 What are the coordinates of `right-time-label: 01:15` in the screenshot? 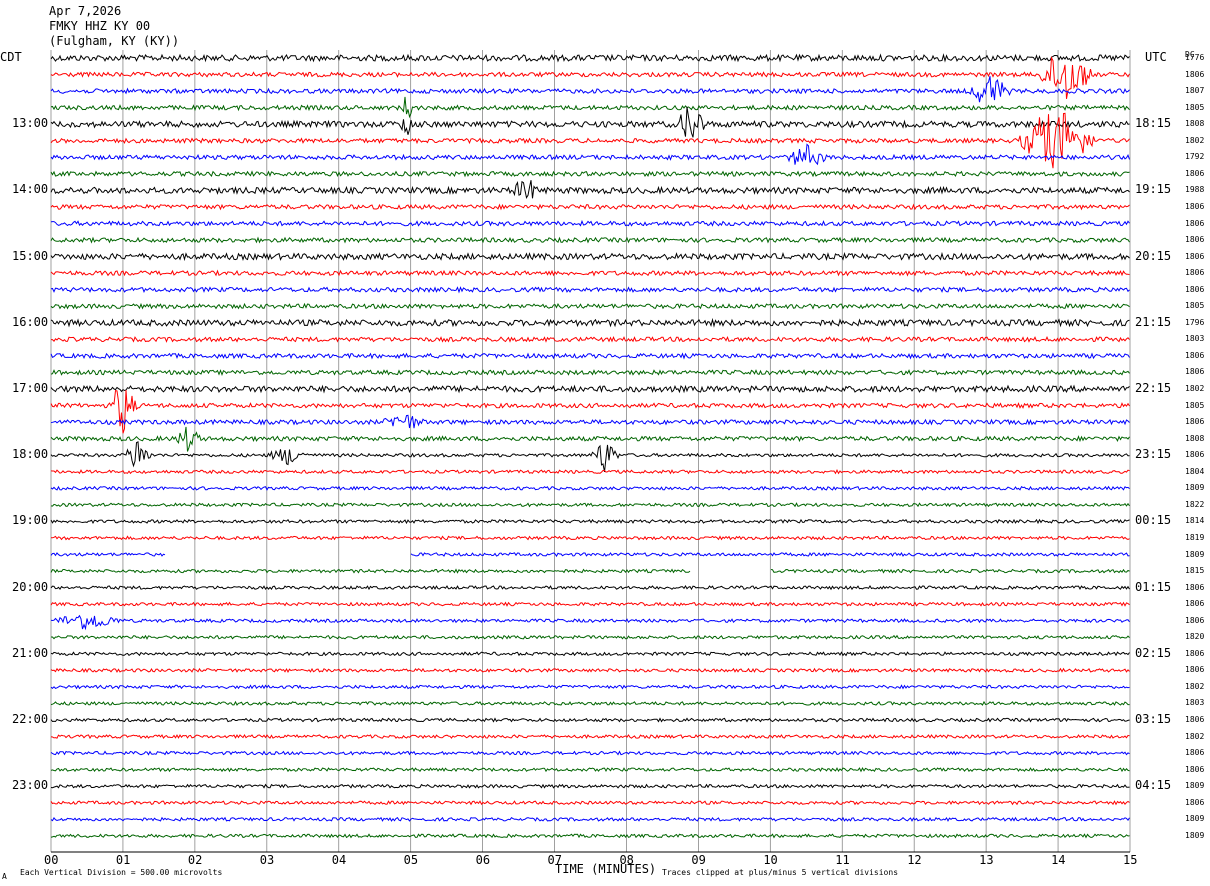 It's located at (1153, 586).